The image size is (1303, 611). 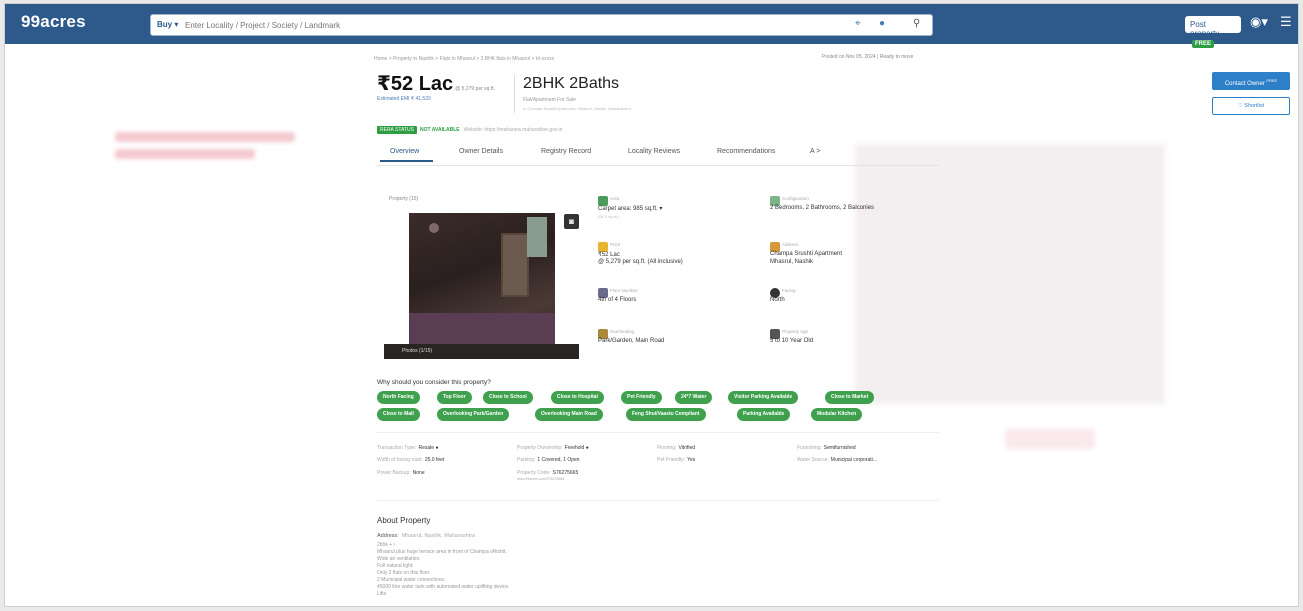 What do you see at coordinates (569, 414) in the screenshot?
I see `feature-chip: Overlooking Main Road` at bounding box center [569, 414].